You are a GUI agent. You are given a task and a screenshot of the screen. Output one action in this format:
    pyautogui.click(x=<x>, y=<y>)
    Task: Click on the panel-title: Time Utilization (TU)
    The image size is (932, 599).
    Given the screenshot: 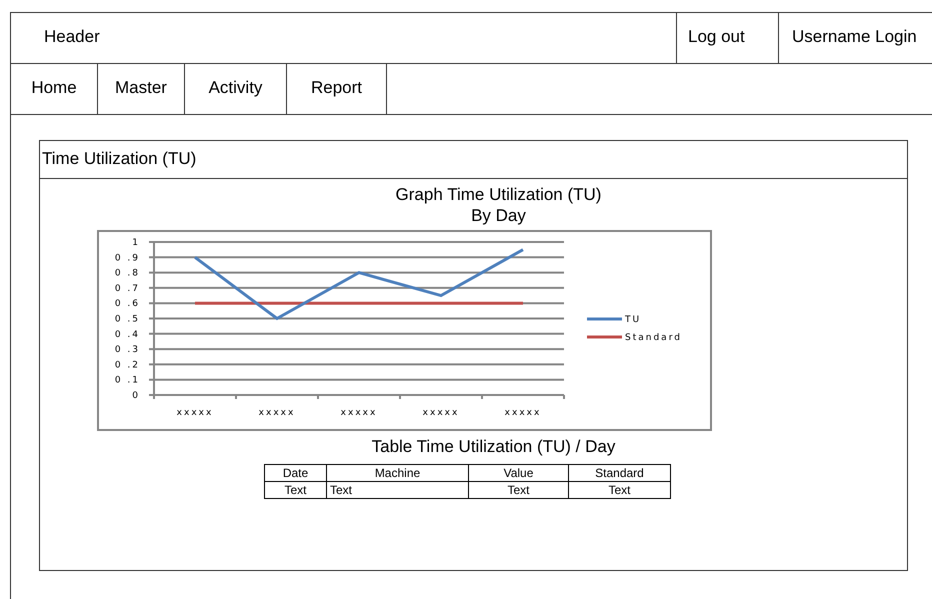 What is the action you would take?
    pyautogui.click(x=473, y=160)
    